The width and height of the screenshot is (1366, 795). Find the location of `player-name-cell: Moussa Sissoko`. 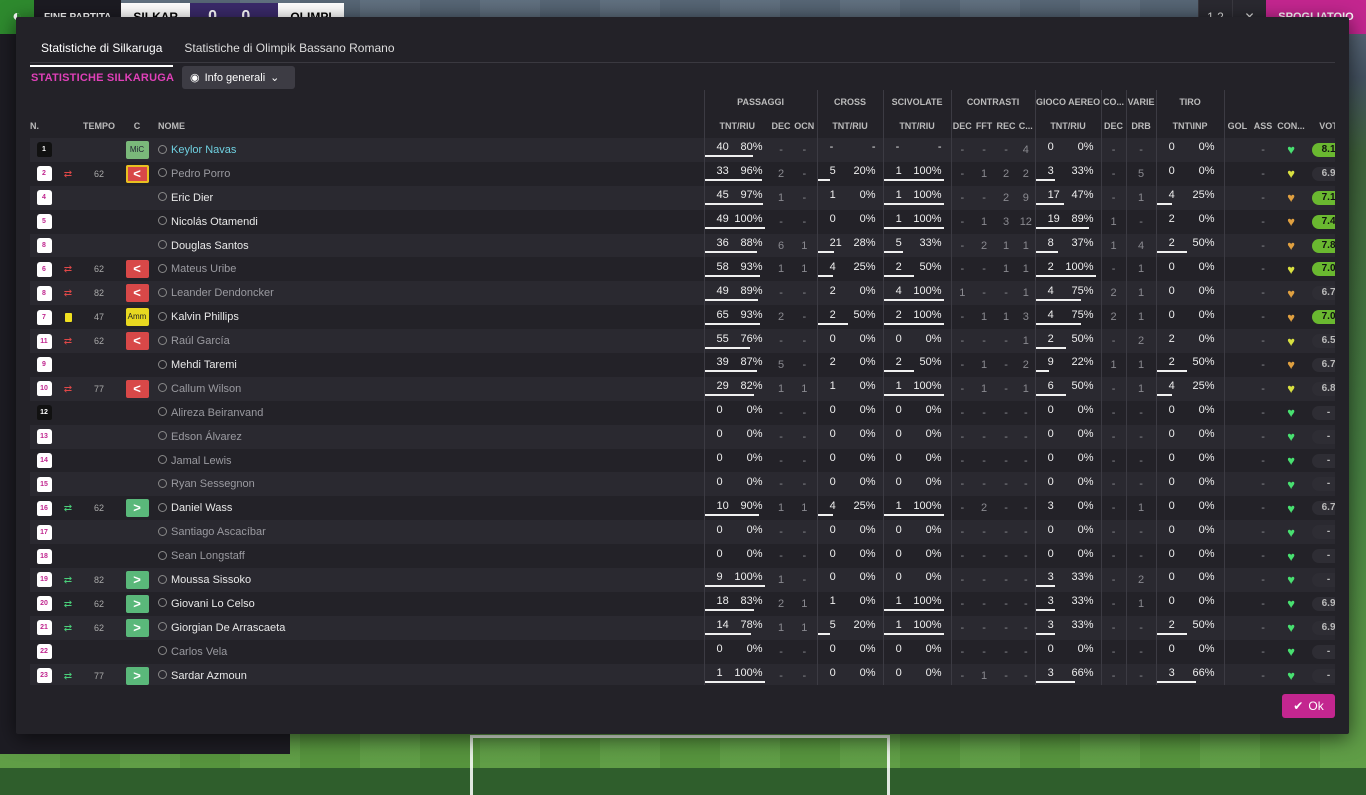

player-name-cell: Moussa Sissoko is located at coordinates (429, 580).